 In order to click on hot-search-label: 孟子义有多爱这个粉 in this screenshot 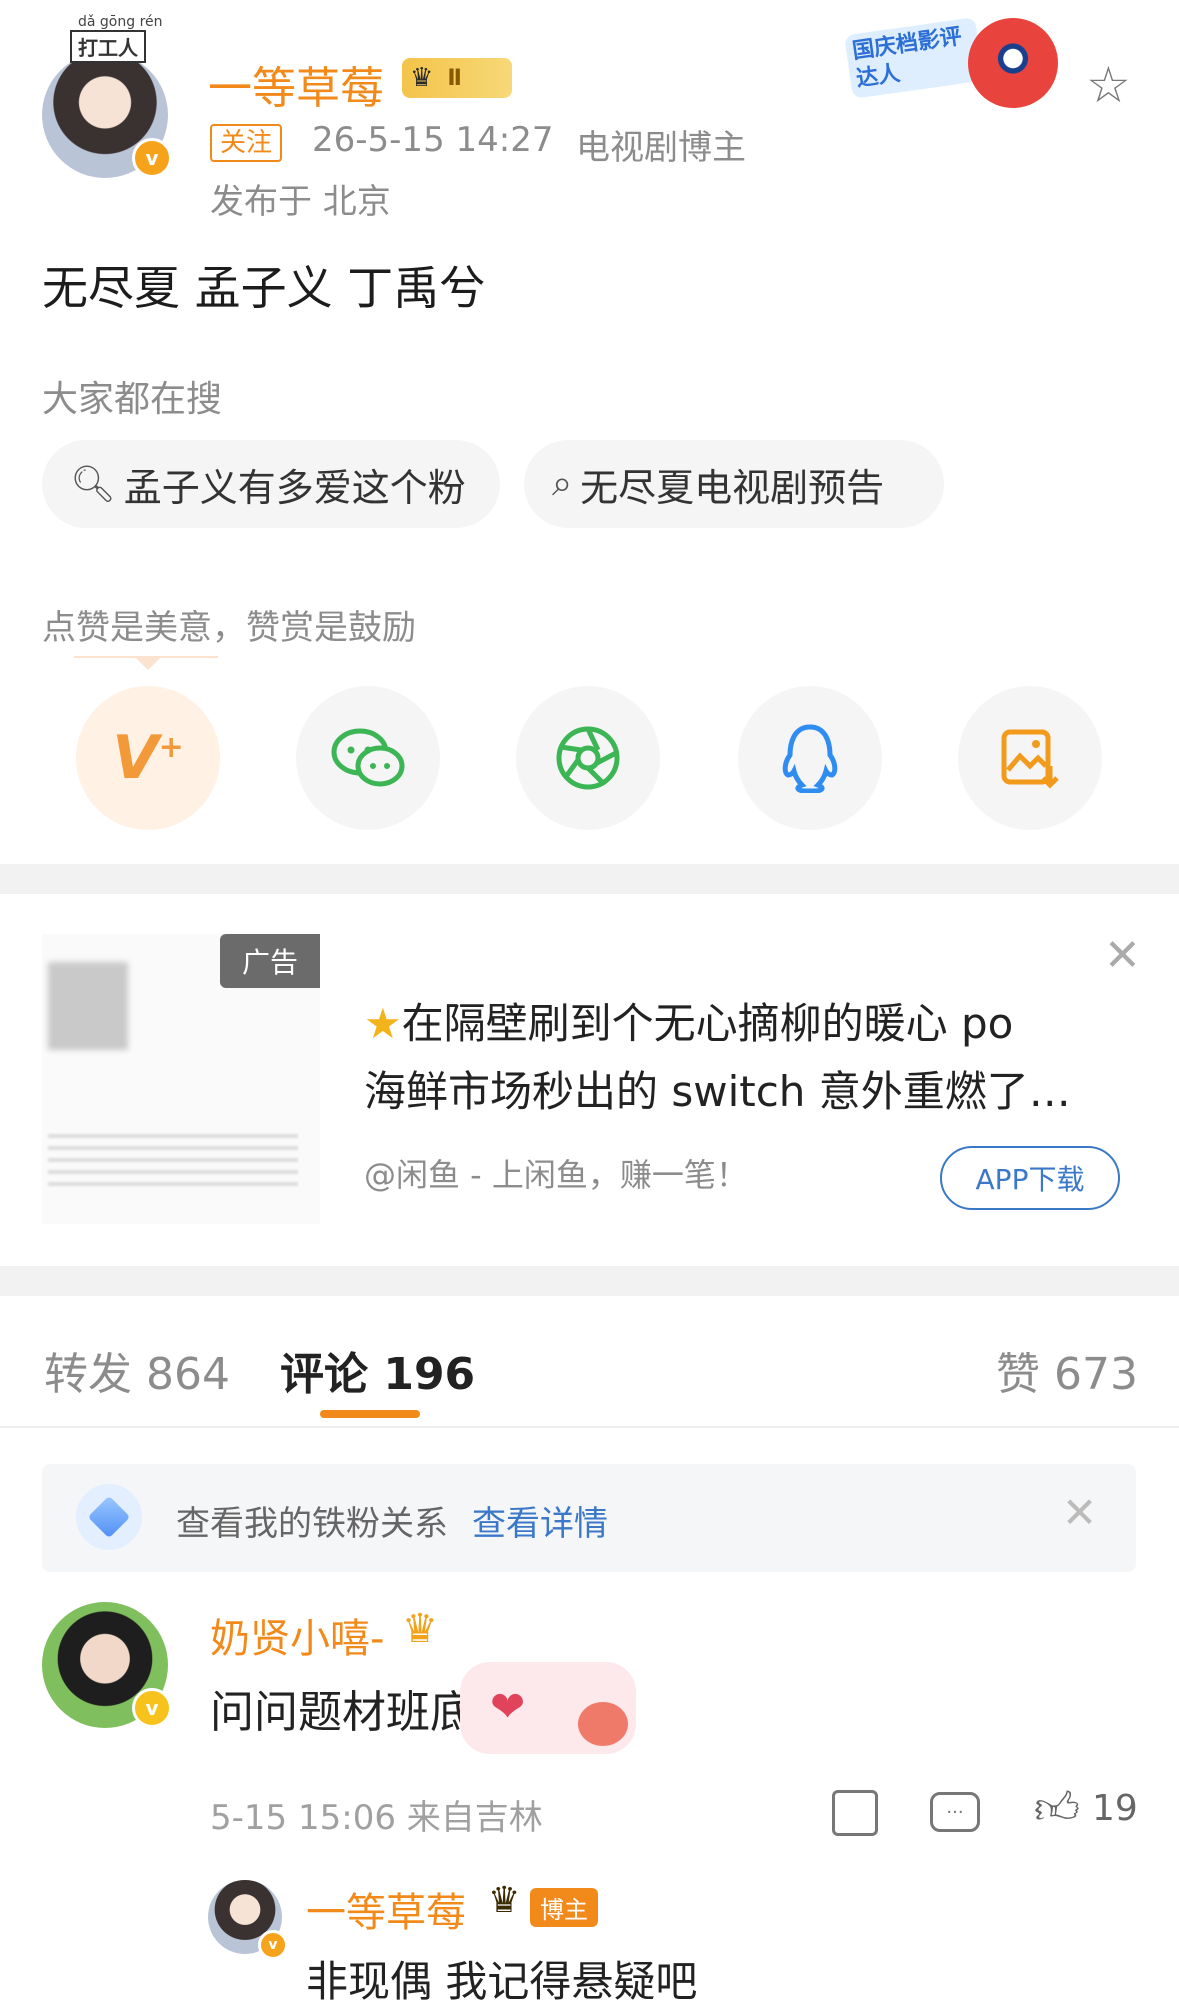, I will do `click(294, 487)`.